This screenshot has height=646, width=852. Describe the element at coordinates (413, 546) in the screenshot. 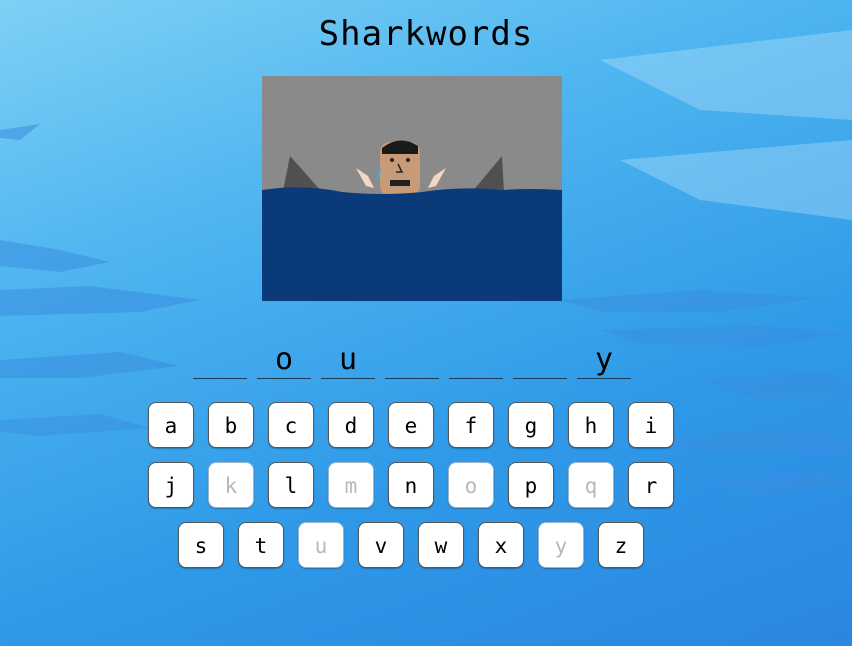

I see `keyboard-row-3: s t u v w x y z` at that location.